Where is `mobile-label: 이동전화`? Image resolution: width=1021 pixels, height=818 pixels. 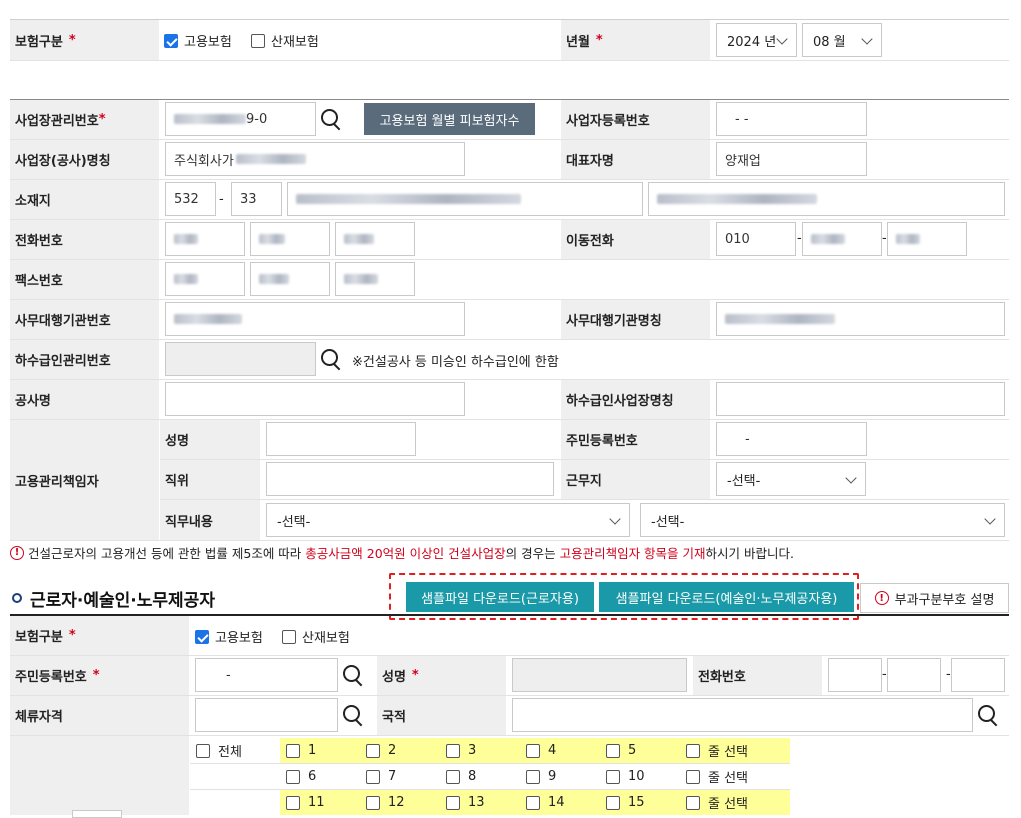 mobile-label: 이동전화 is located at coordinates (635, 239).